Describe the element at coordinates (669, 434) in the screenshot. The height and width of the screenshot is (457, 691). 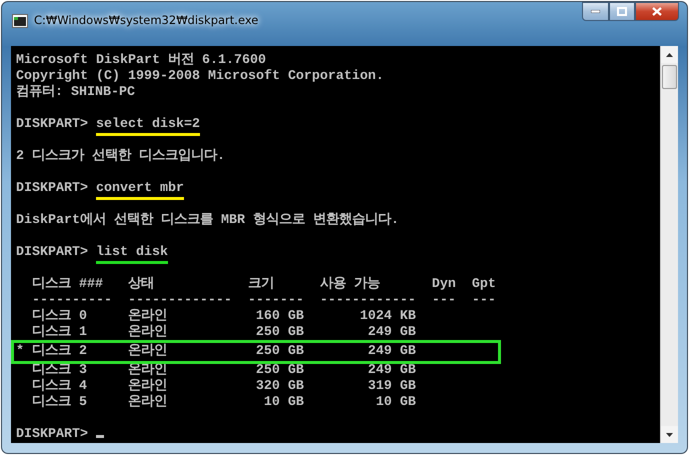
I see `scroll-down-icon` at that location.